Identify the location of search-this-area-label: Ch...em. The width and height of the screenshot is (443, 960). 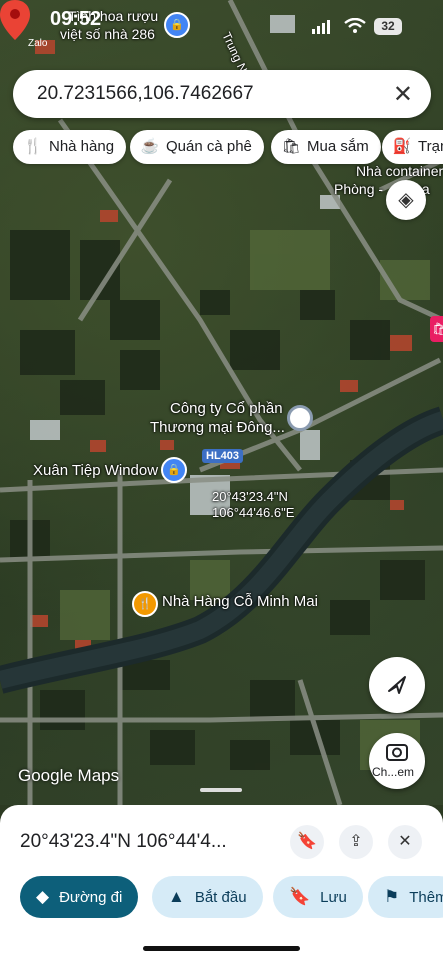
(393, 772).